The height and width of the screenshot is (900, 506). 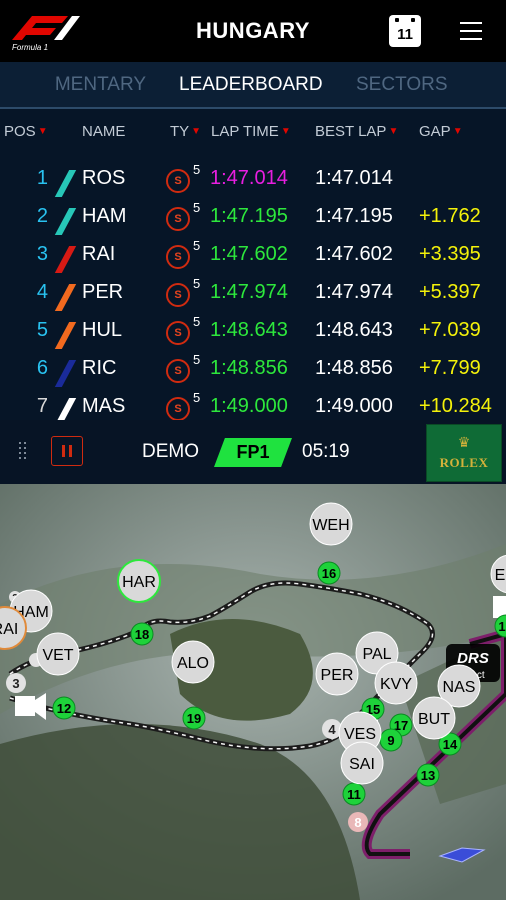 What do you see at coordinates (245, 131) in the screenshot?
I see `col-lap-time-label: LAP TIME` at bounding box center [245, 131].